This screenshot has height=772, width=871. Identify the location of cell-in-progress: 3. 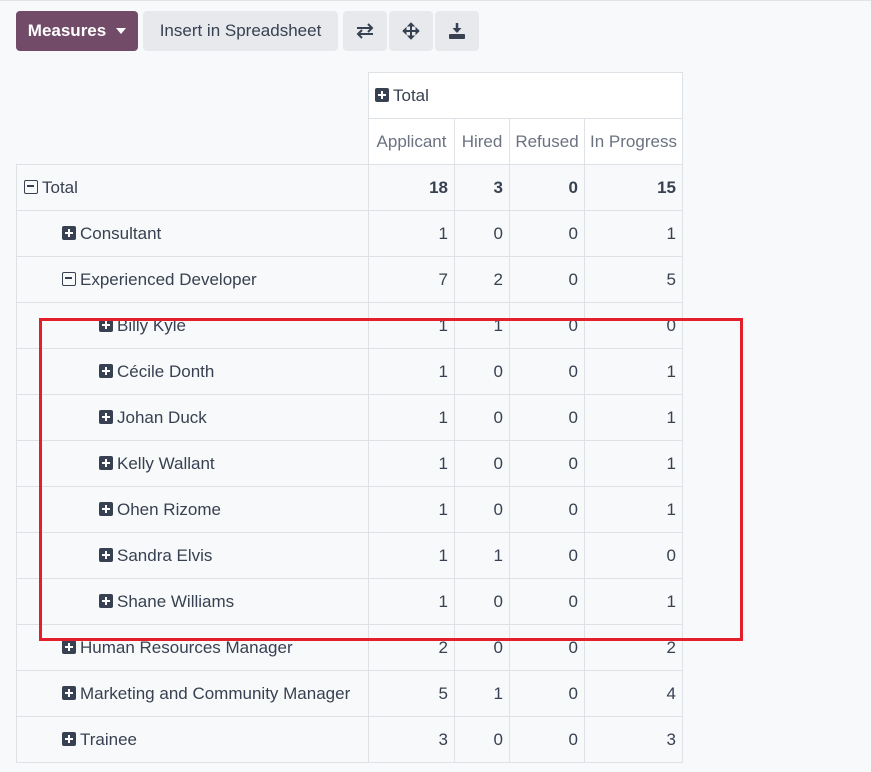
(633, 739).